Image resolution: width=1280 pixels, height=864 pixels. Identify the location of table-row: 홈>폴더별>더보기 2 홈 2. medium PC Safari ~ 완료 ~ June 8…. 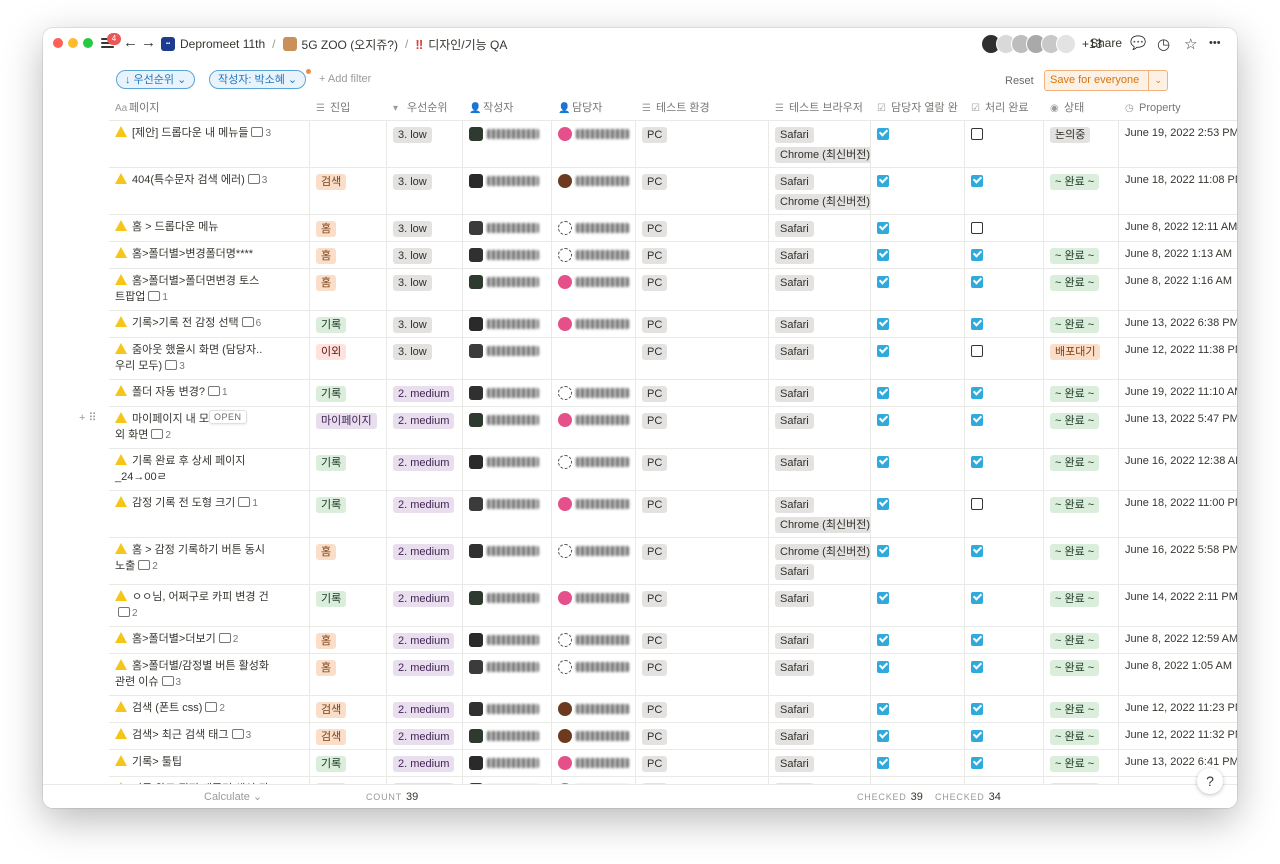
(673, 640).